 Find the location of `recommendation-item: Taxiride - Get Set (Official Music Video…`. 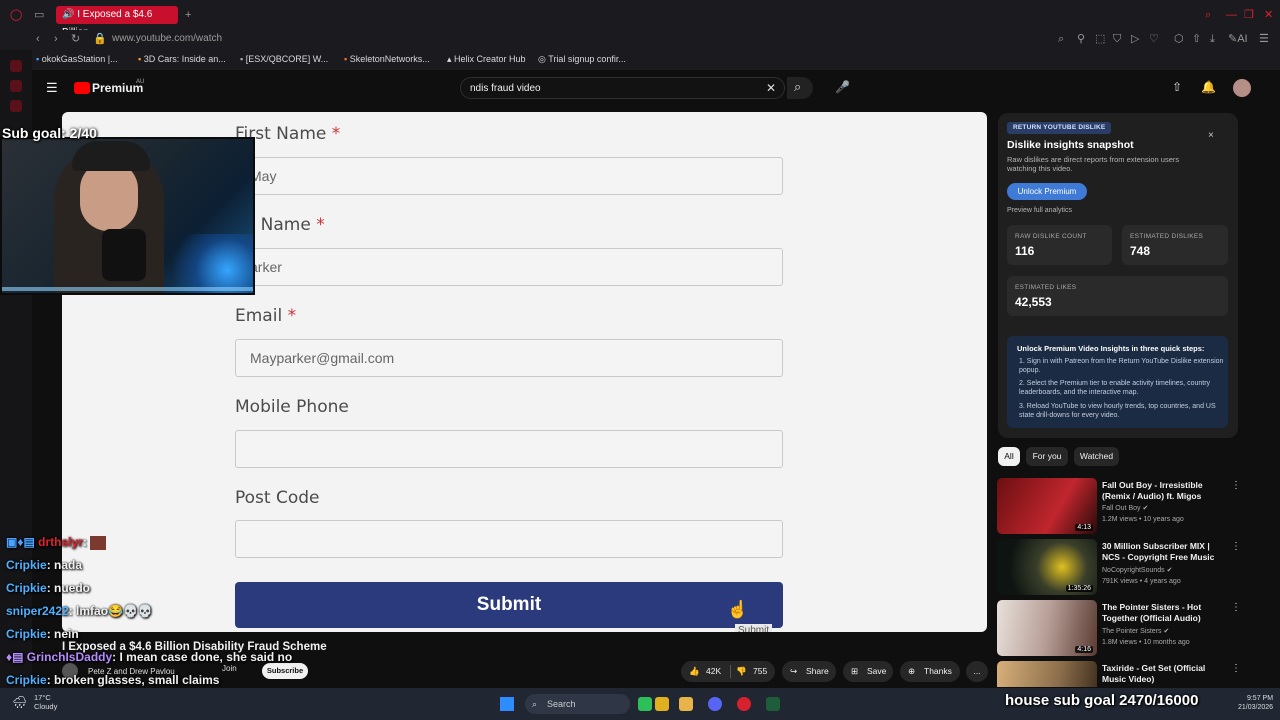

recommendation-item: Taxiride - Get Set (Official Music Video… is located at coordinates (1118, 674).